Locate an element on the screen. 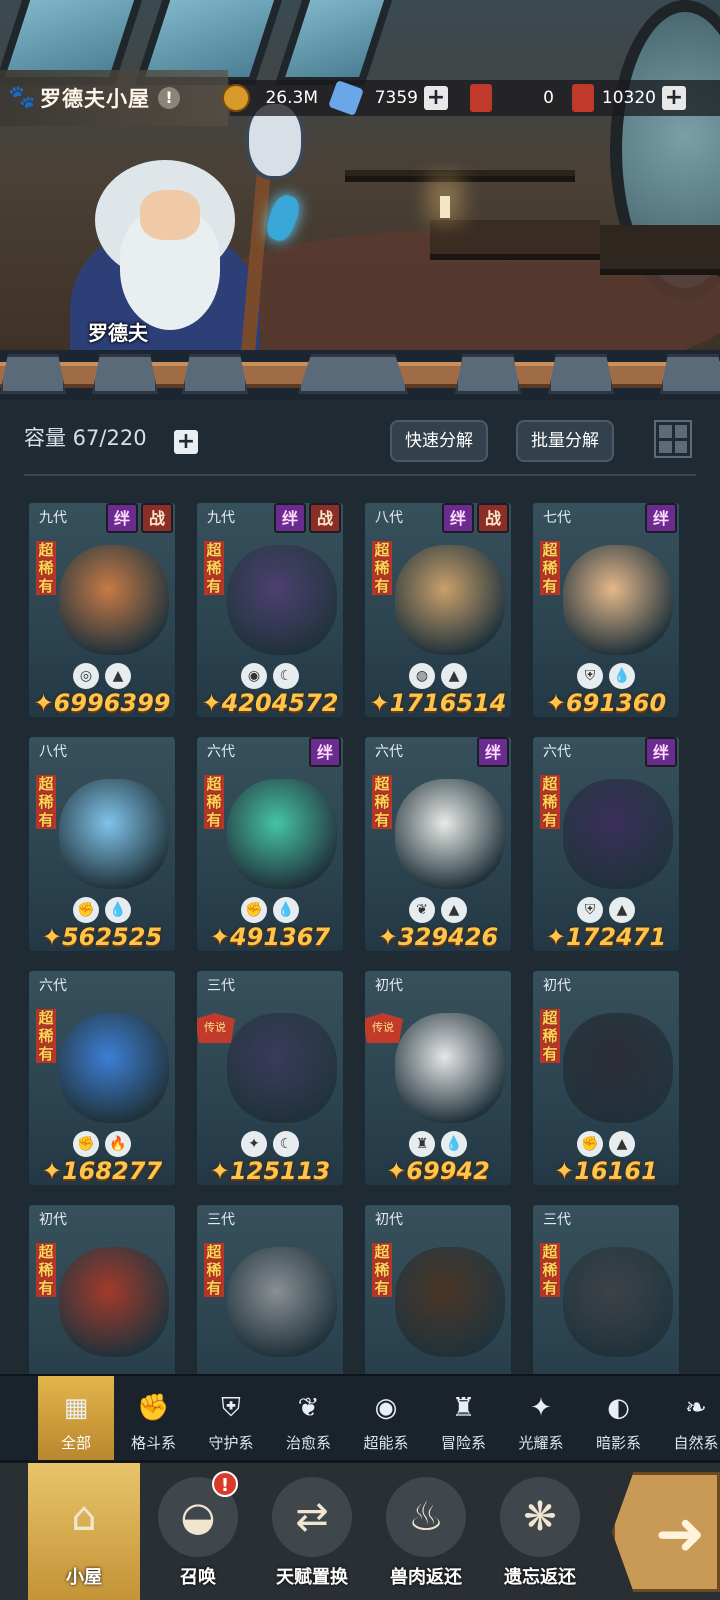 This screenshot has width=720, height=1600. nav-flame: ❋ 遗忘返还 is located at coordinates (540, 1531).